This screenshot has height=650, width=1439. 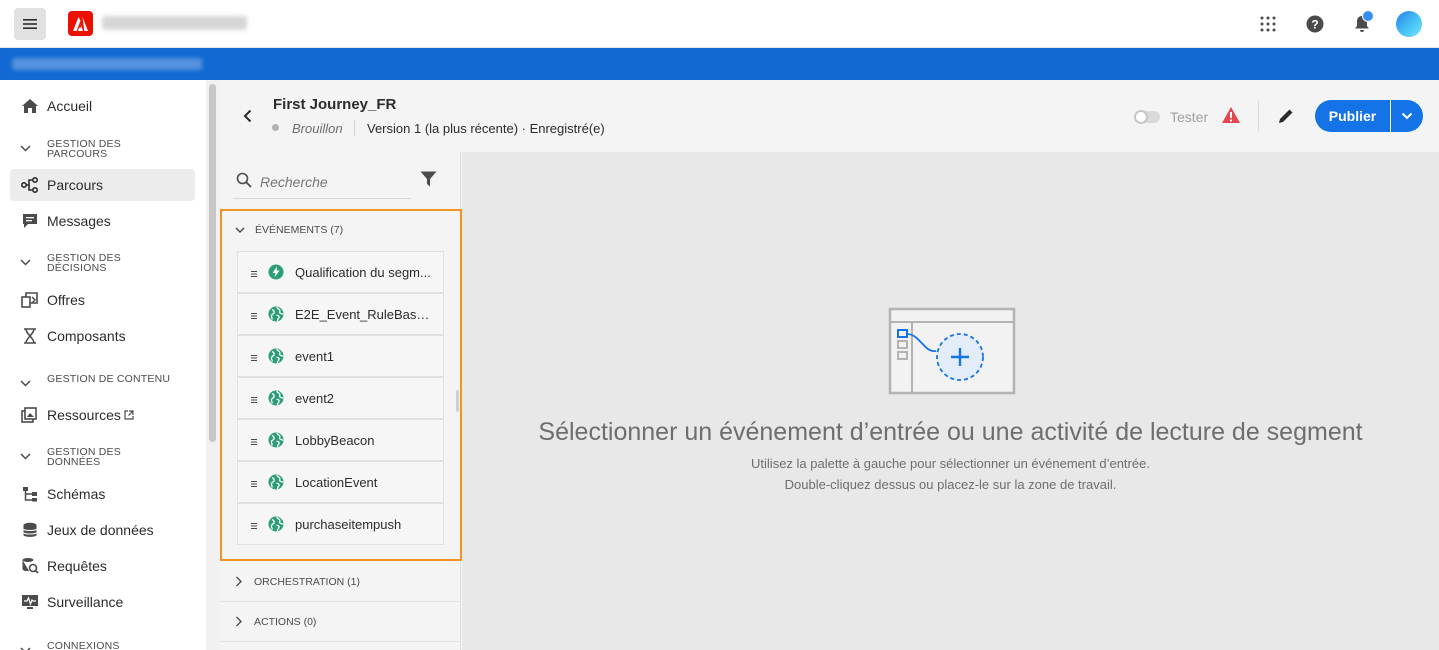 What do you see at coordinates (75, 185) in the screenshot?
I see `nav-label: Parcours` at bounding box center [75, 185].